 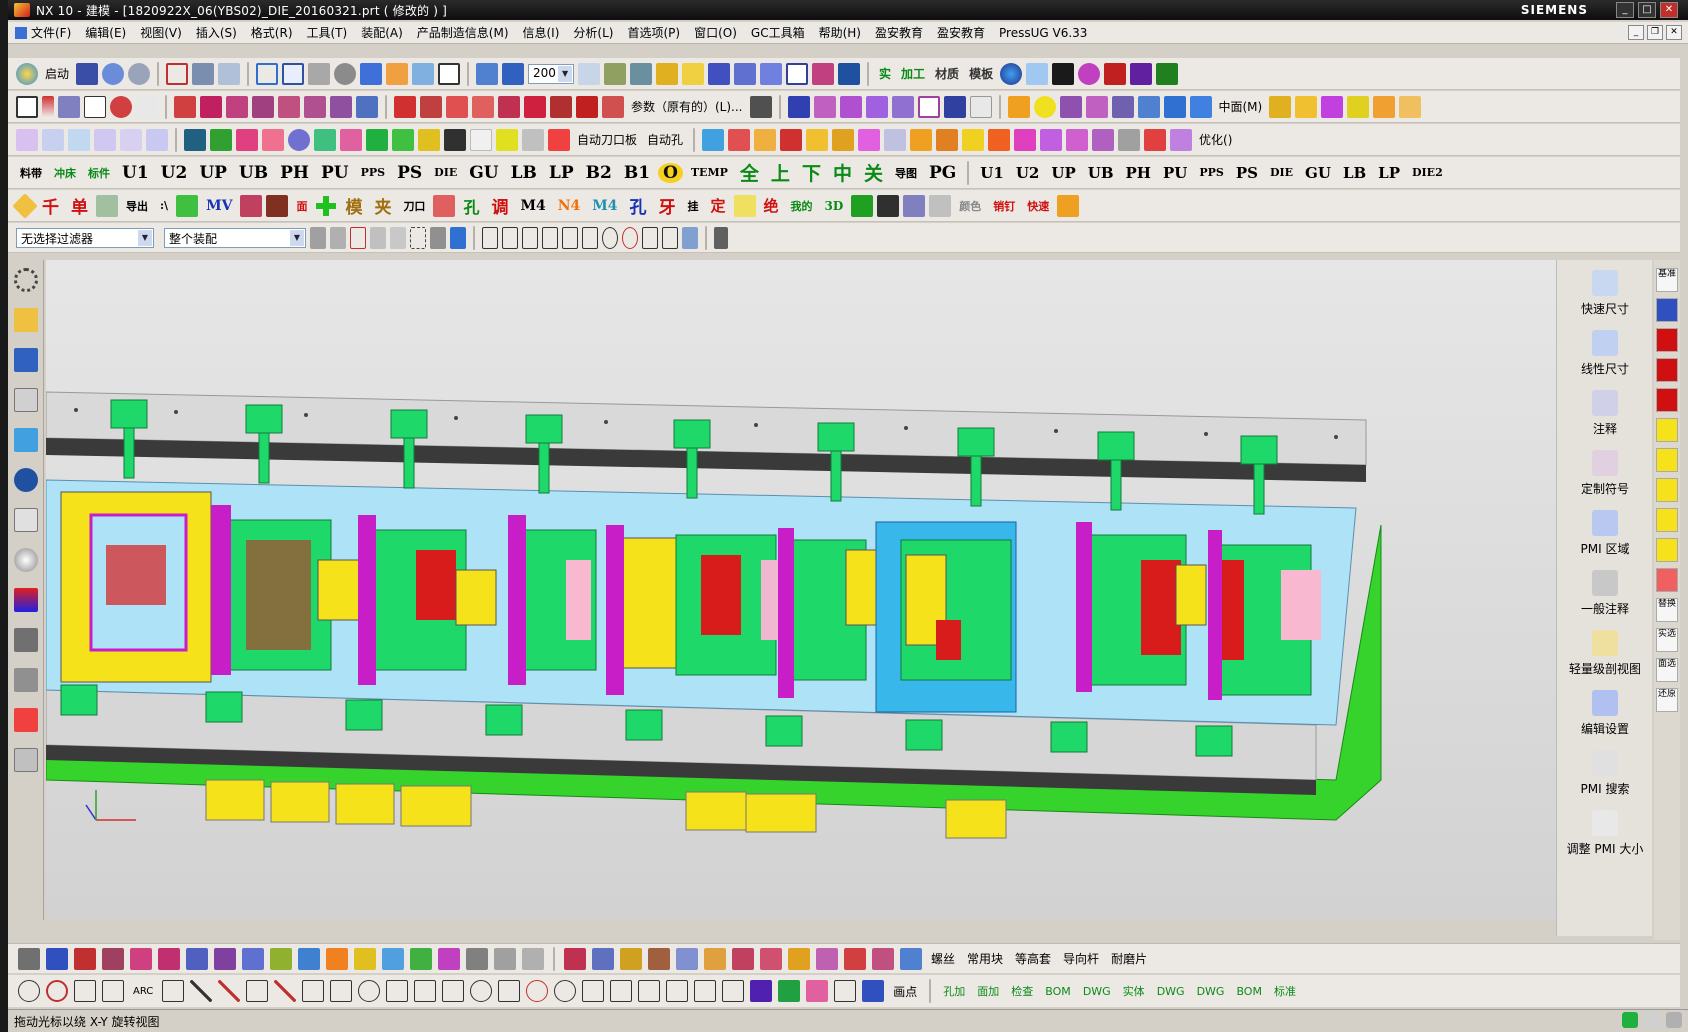 What do you see at coordinates (1022, 991) in the screenshot?
I see `check-button: 检查` at bounding box center [1022, 991].